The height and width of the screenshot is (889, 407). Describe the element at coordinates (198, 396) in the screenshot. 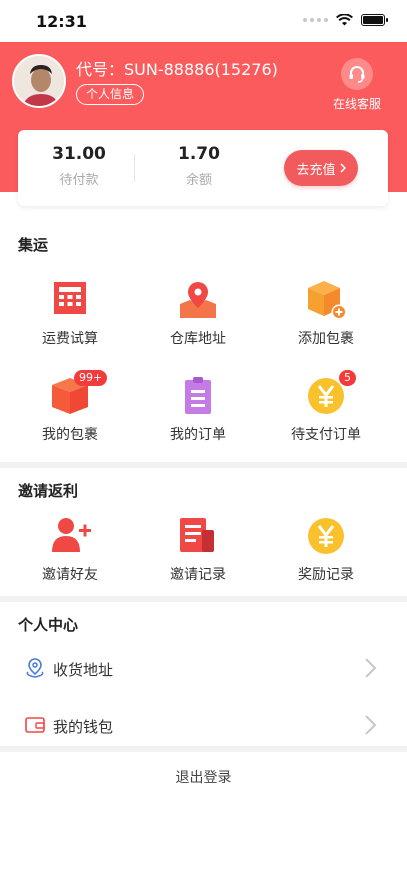

I see `order-icon` at that location.